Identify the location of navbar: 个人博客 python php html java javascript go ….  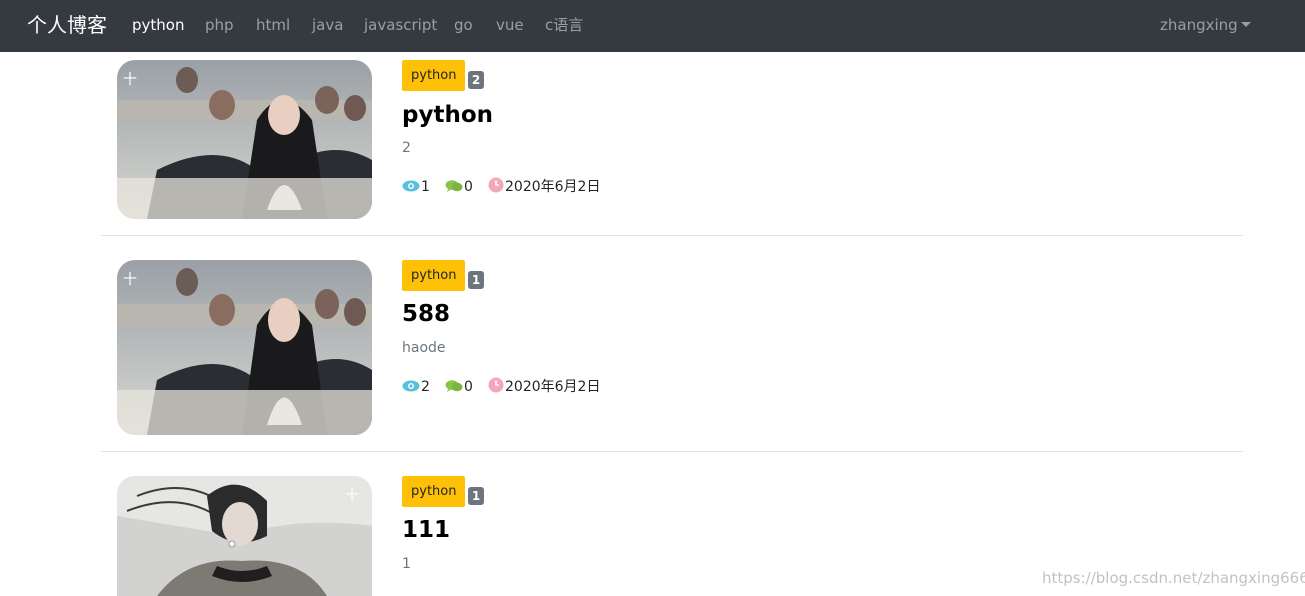
(652, 26).